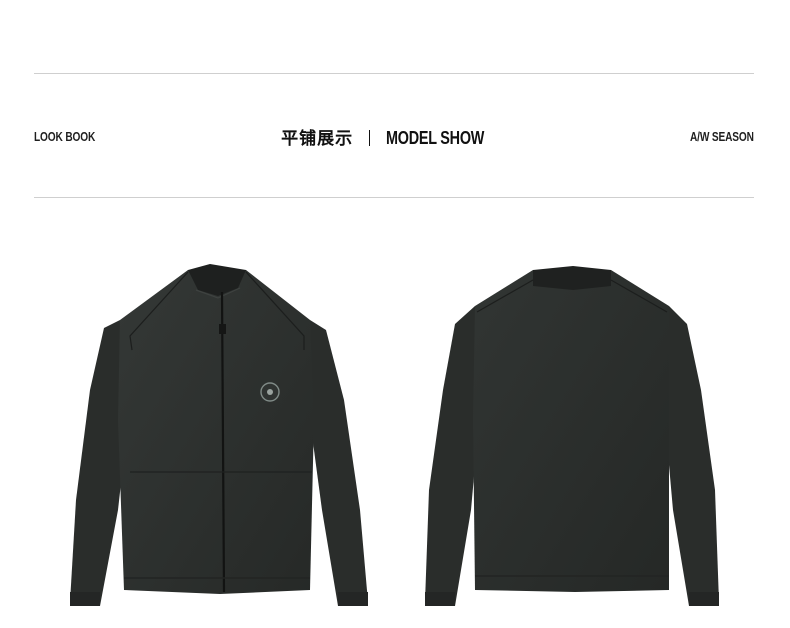 The width and height of the screenshot is (790, 628). Describe the element at coordinates (394, 73) in the screenshot. I see `top-divider` at that location.